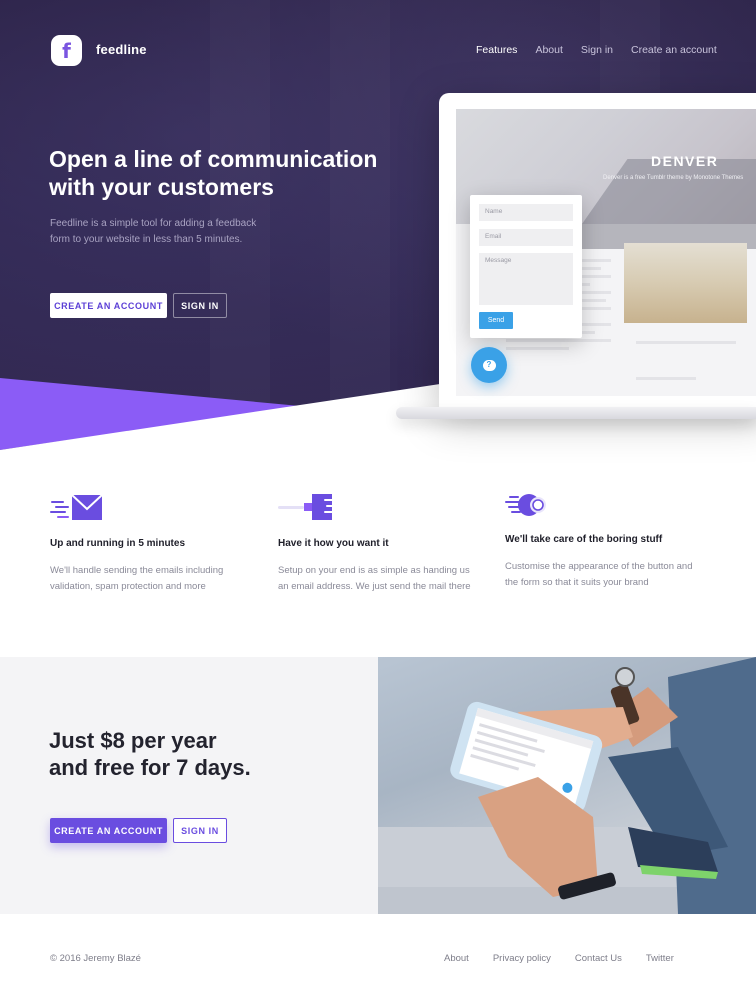 This screenshot has height=1000, width=756. I want to click on plug-speed-icon, so click(306, 507).